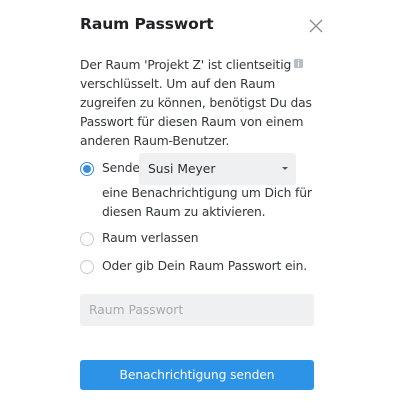  Describe the element at coordinates (197, 310) in the screenshot. I see `room-password-input` at that location.